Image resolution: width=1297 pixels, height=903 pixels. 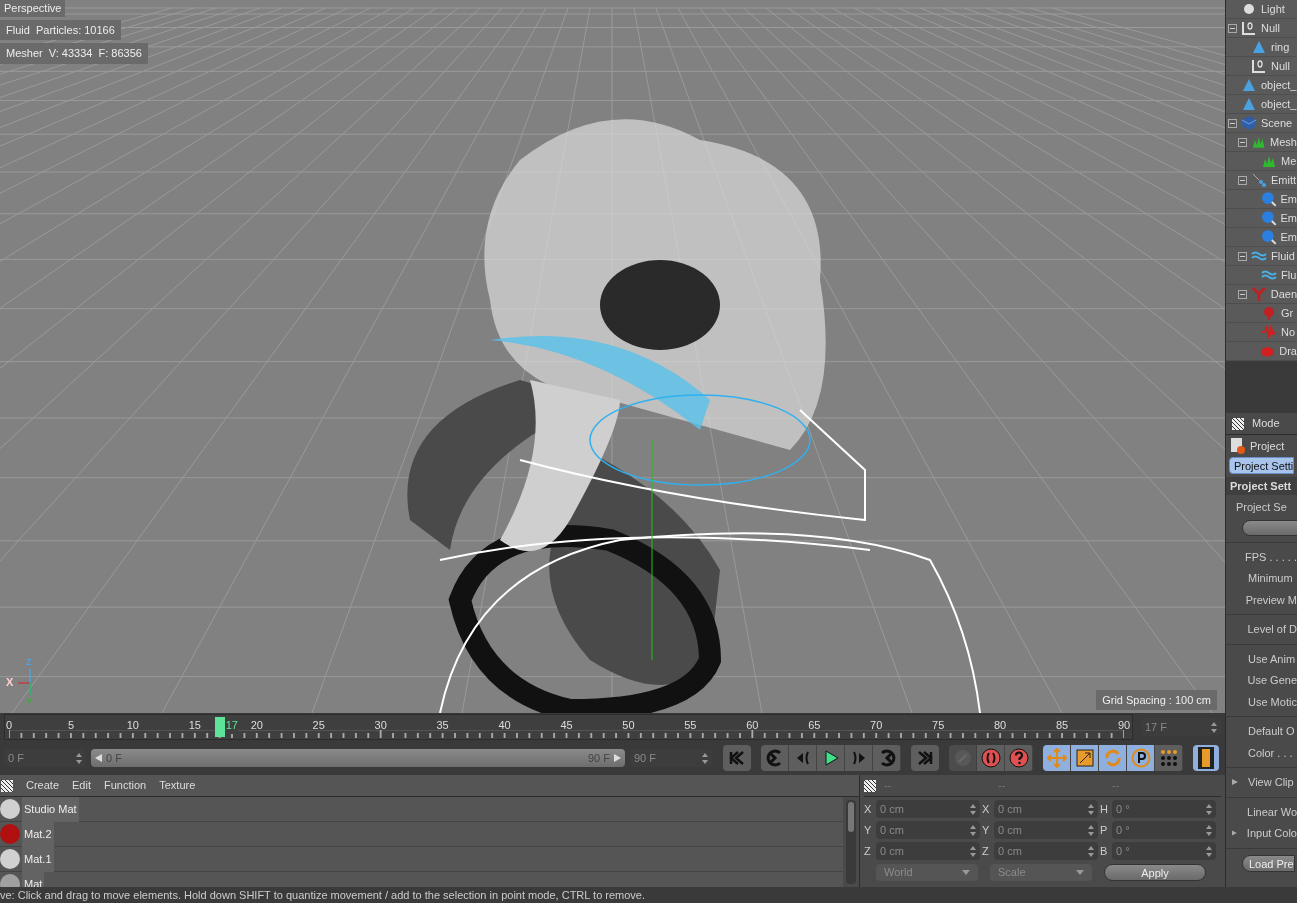 I want to click on caret-icon, so click(x=966, y=872).